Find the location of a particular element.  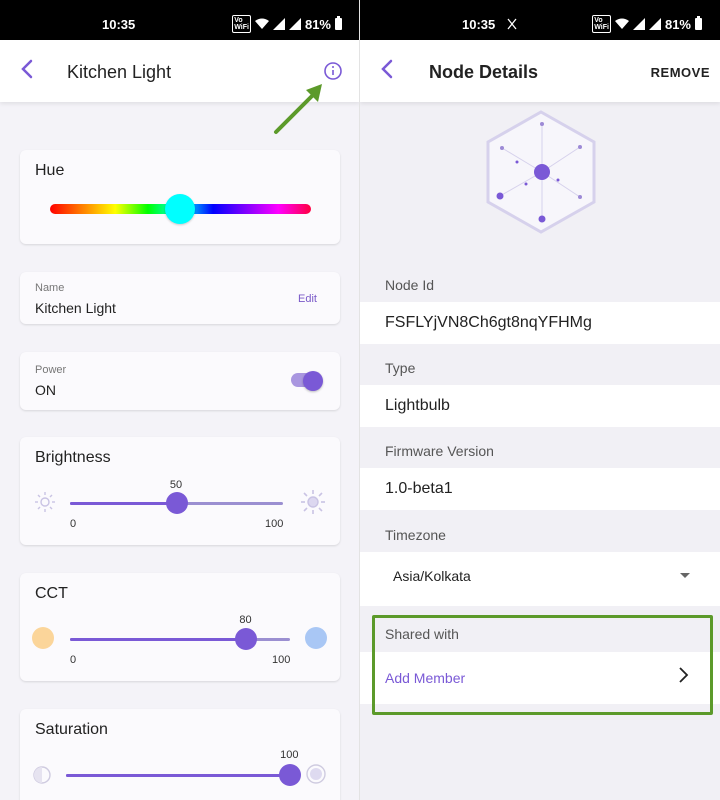

status-bar-right: 10:35 Vo WiFi 81% is located at coordinates (540, 20).